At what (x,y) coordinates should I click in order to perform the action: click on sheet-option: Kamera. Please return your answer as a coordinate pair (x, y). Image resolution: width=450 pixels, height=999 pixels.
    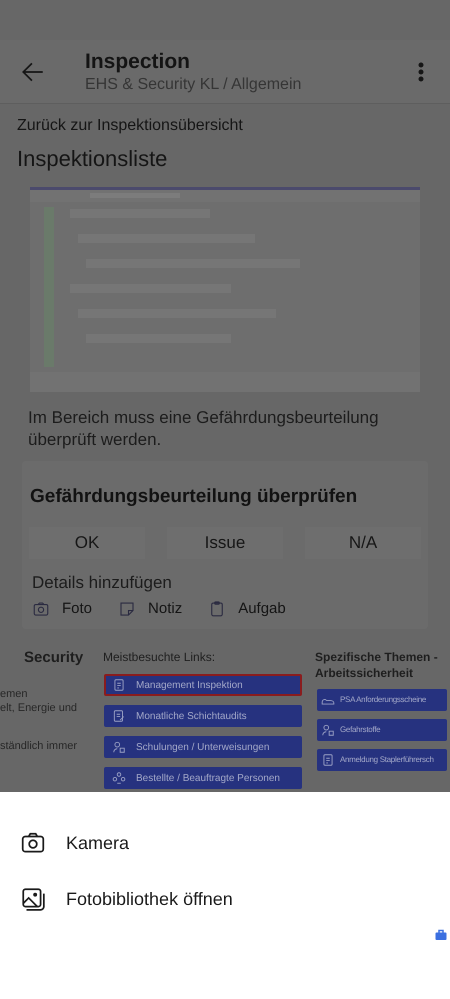
    Looking at the image, I should click on (225, 843).